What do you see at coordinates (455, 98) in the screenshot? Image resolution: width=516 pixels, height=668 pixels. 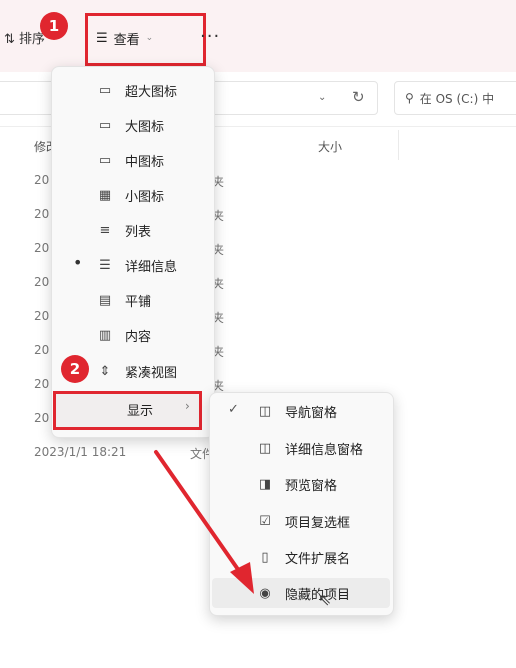 I see `search-input: ⚲ 在 OS (C:) 中` at bounding box center [455, 98].